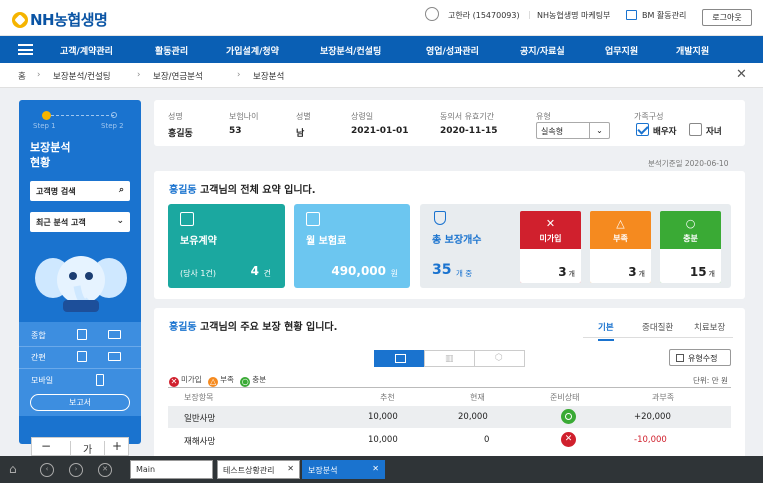 The width and height of the screenshot is (763, 483). What do you see at coordinates (399, 358) in the screenshot?
I see `view-table-button` at bounding box center [399, 358].